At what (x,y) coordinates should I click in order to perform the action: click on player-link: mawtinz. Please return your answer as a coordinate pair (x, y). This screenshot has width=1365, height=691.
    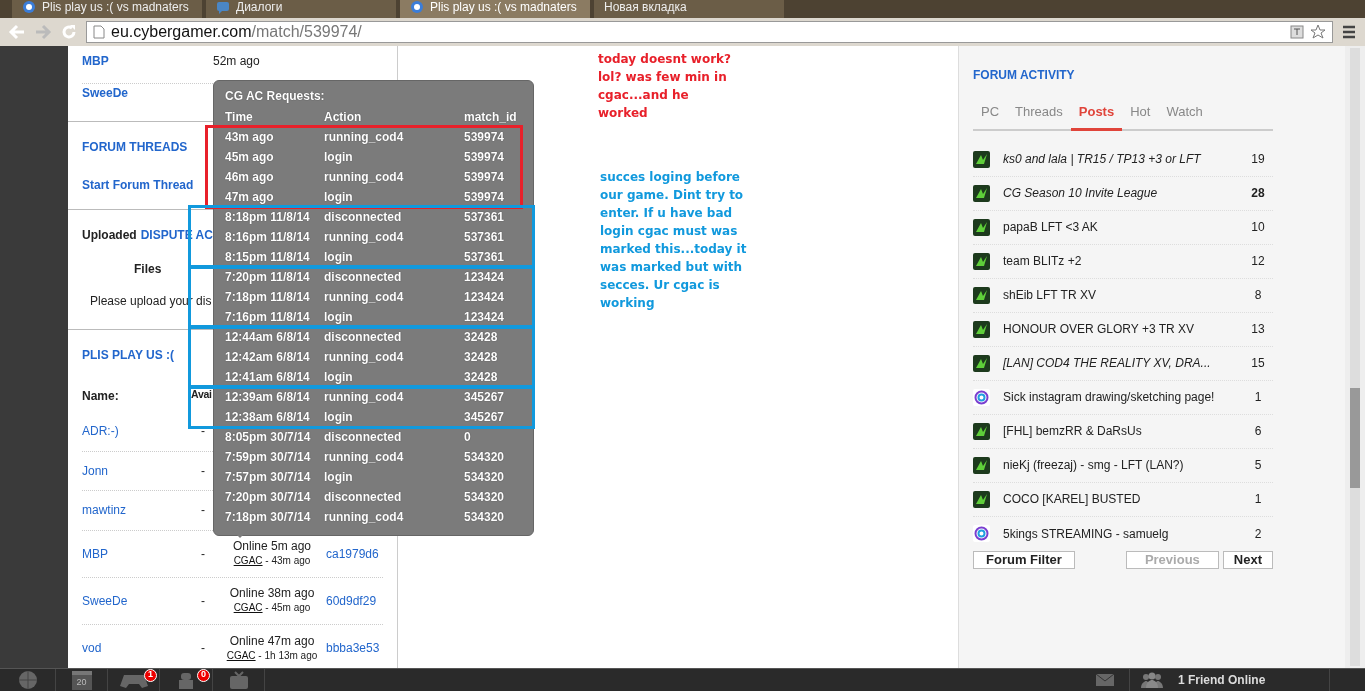
    Looking at the image, I should click on (141, 510).